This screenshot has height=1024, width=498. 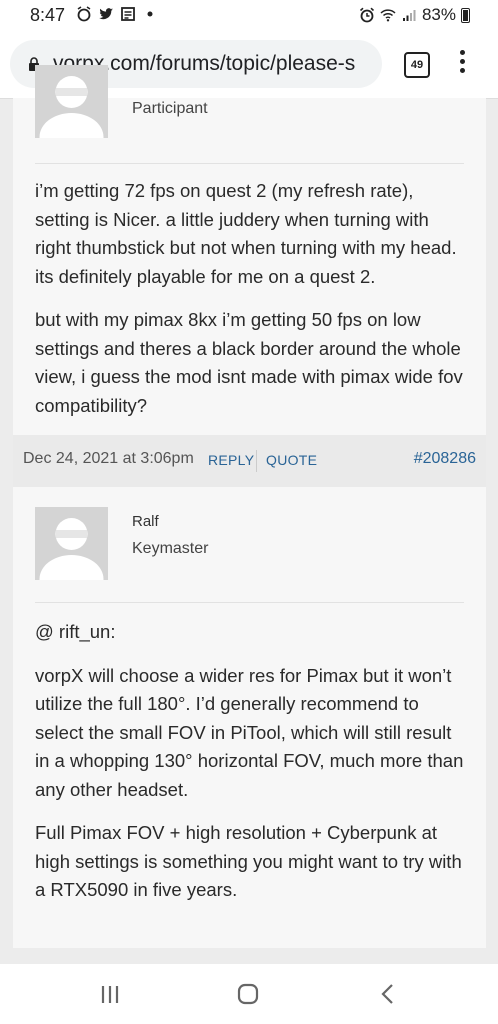 What do you see at coordinates (170, 548) in the screenshot?
I see `author-role: Keymaster` at bounding box center [170, 548].